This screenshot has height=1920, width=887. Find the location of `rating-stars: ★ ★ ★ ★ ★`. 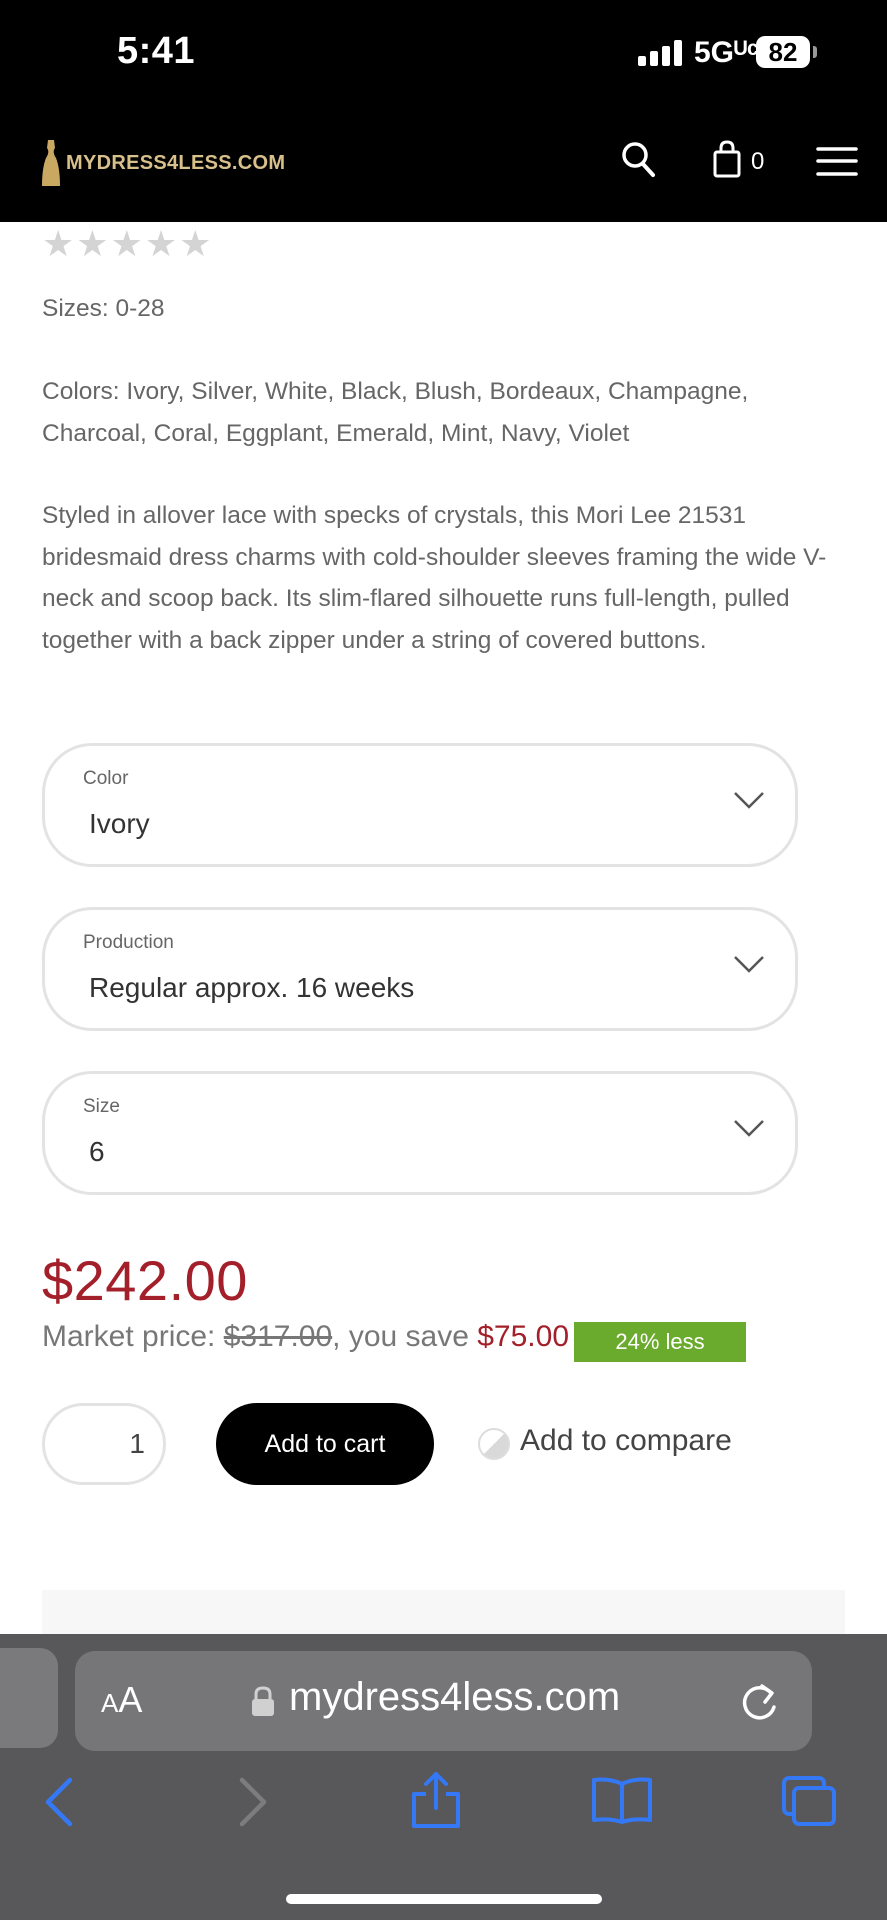

rating-stars: ★ ★ ★ ★ ★ is located at coordinates (126, 244).